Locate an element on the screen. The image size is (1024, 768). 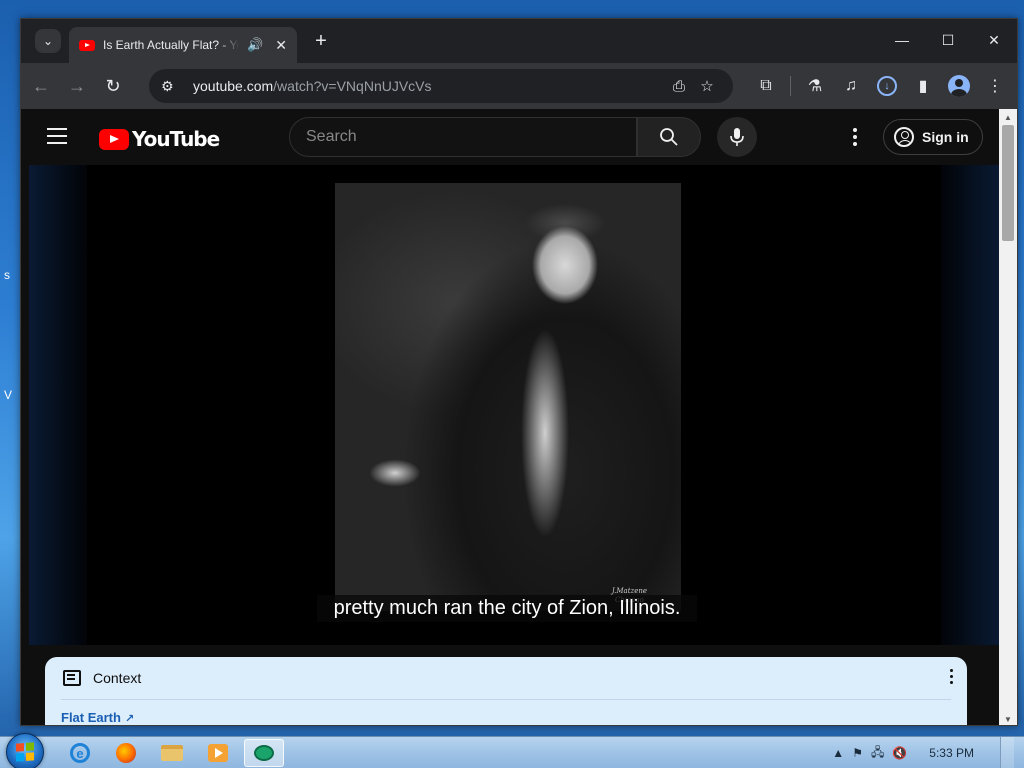
folder-icon is located at coordinates (172, 753).